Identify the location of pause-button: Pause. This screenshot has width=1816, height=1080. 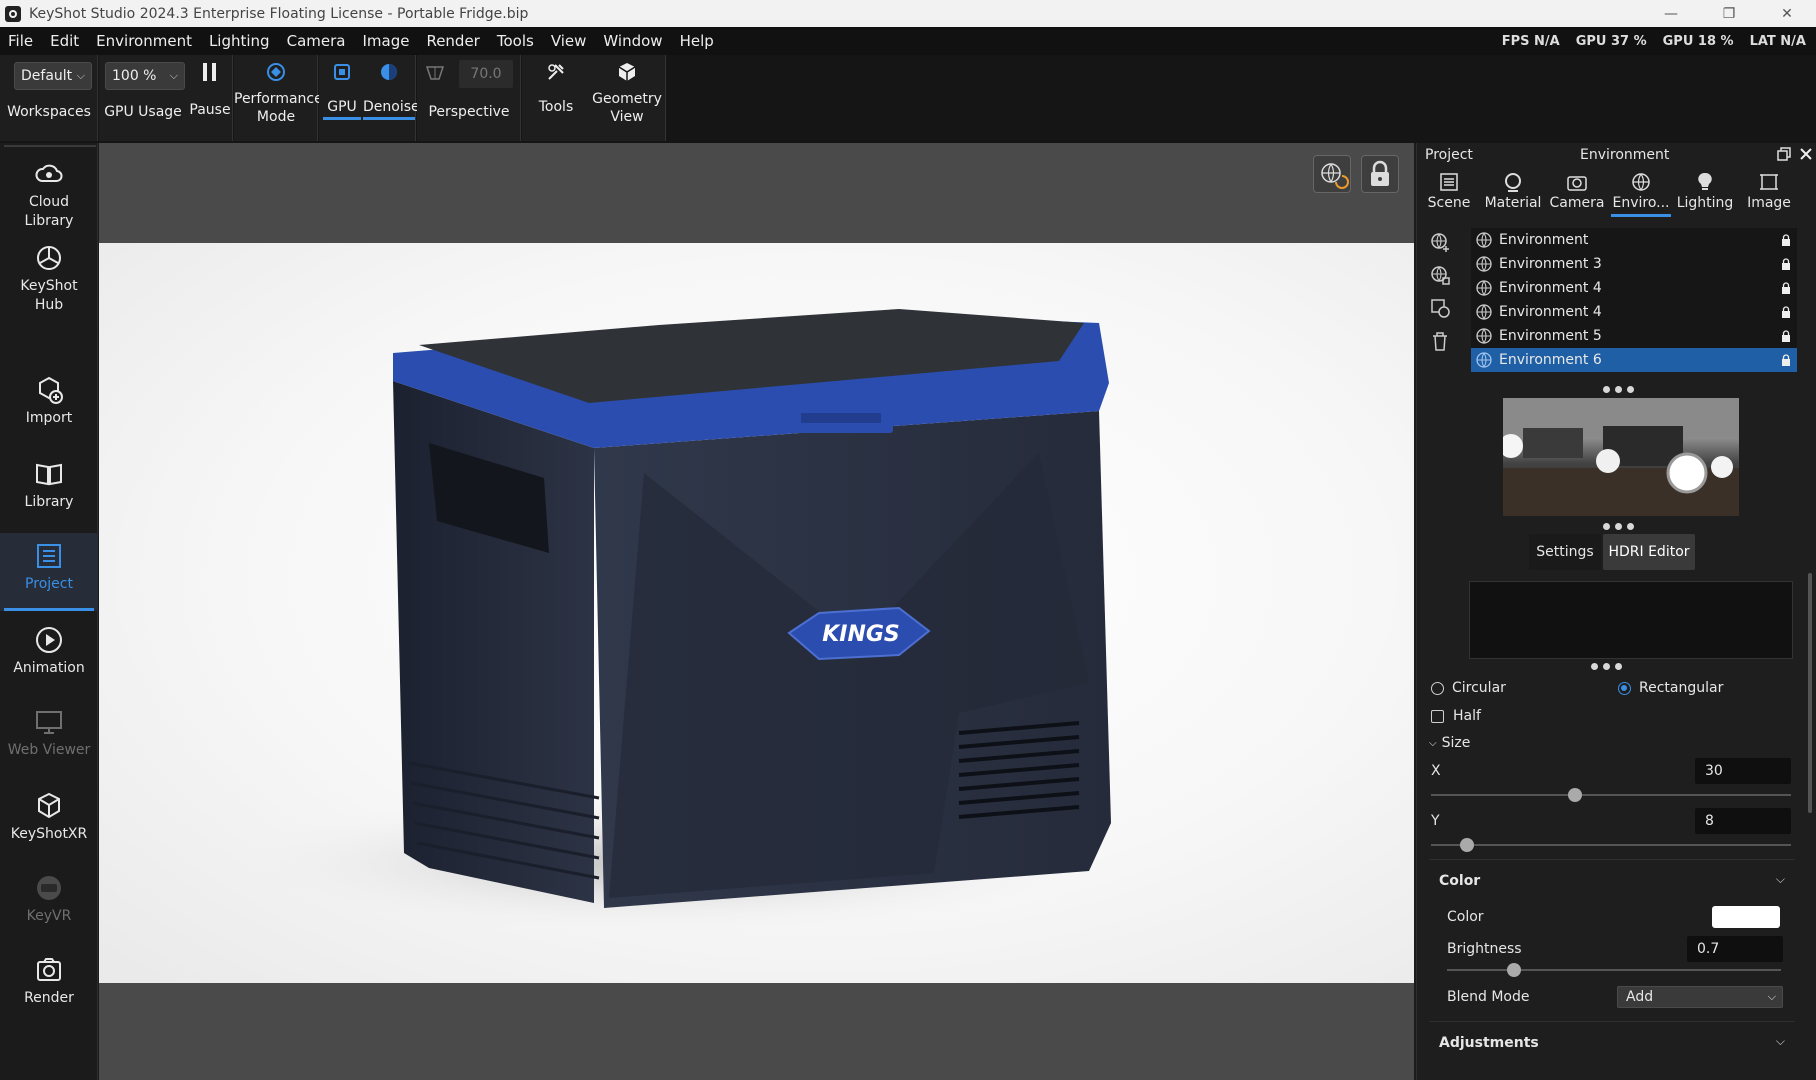
(210, 90).